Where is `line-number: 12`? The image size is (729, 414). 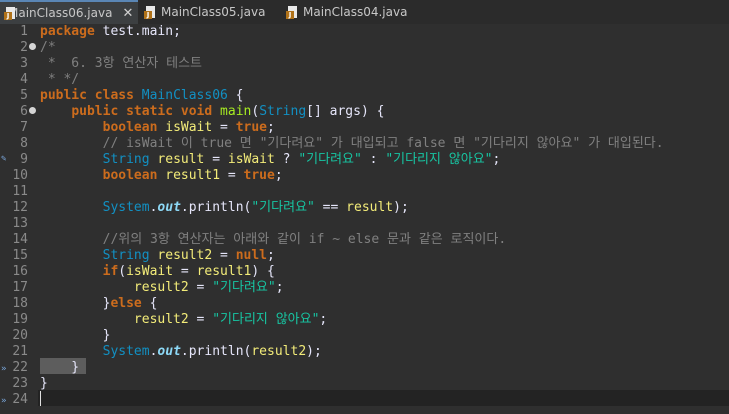 line-number: 12 is located at coordinates (20, 207).